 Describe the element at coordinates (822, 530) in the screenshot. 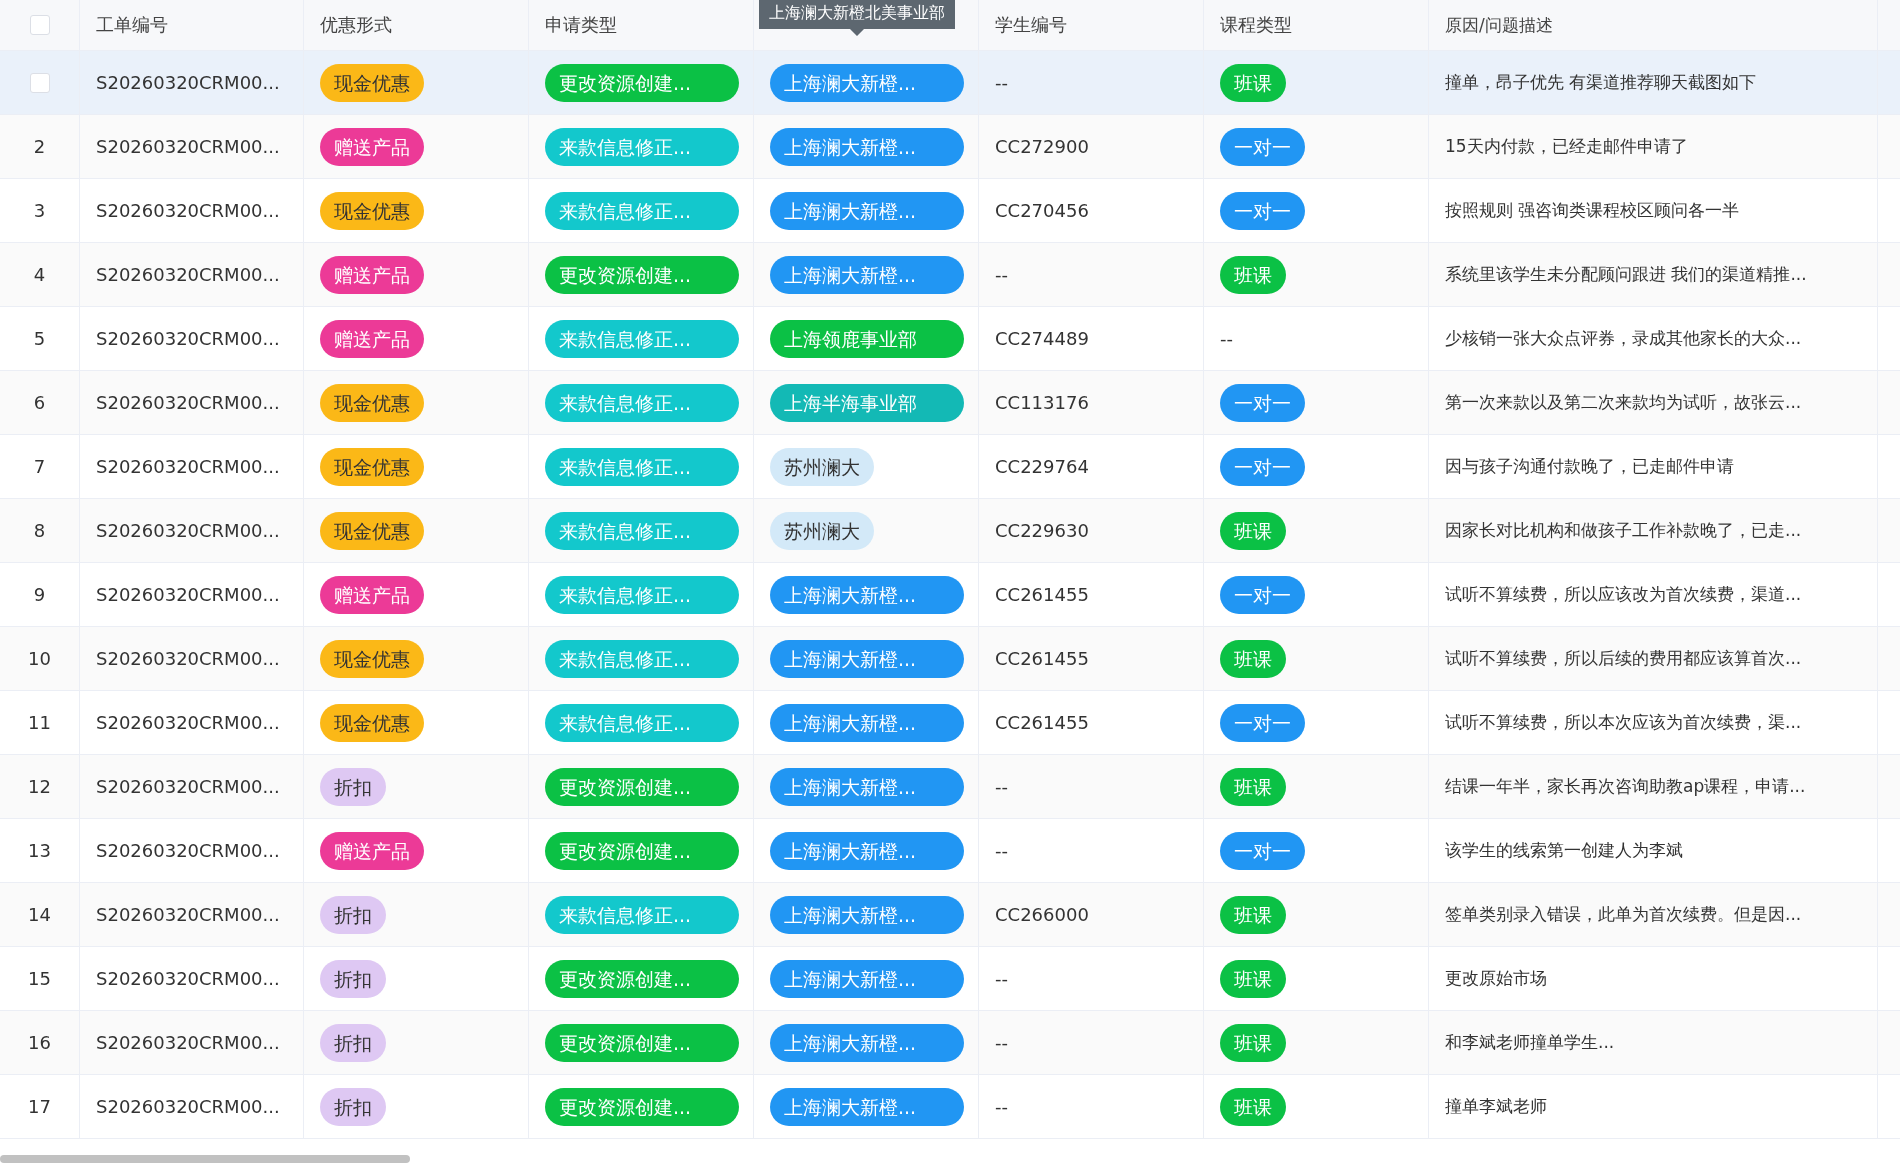

I see `organization-tag: 苏州澜大` at that location.